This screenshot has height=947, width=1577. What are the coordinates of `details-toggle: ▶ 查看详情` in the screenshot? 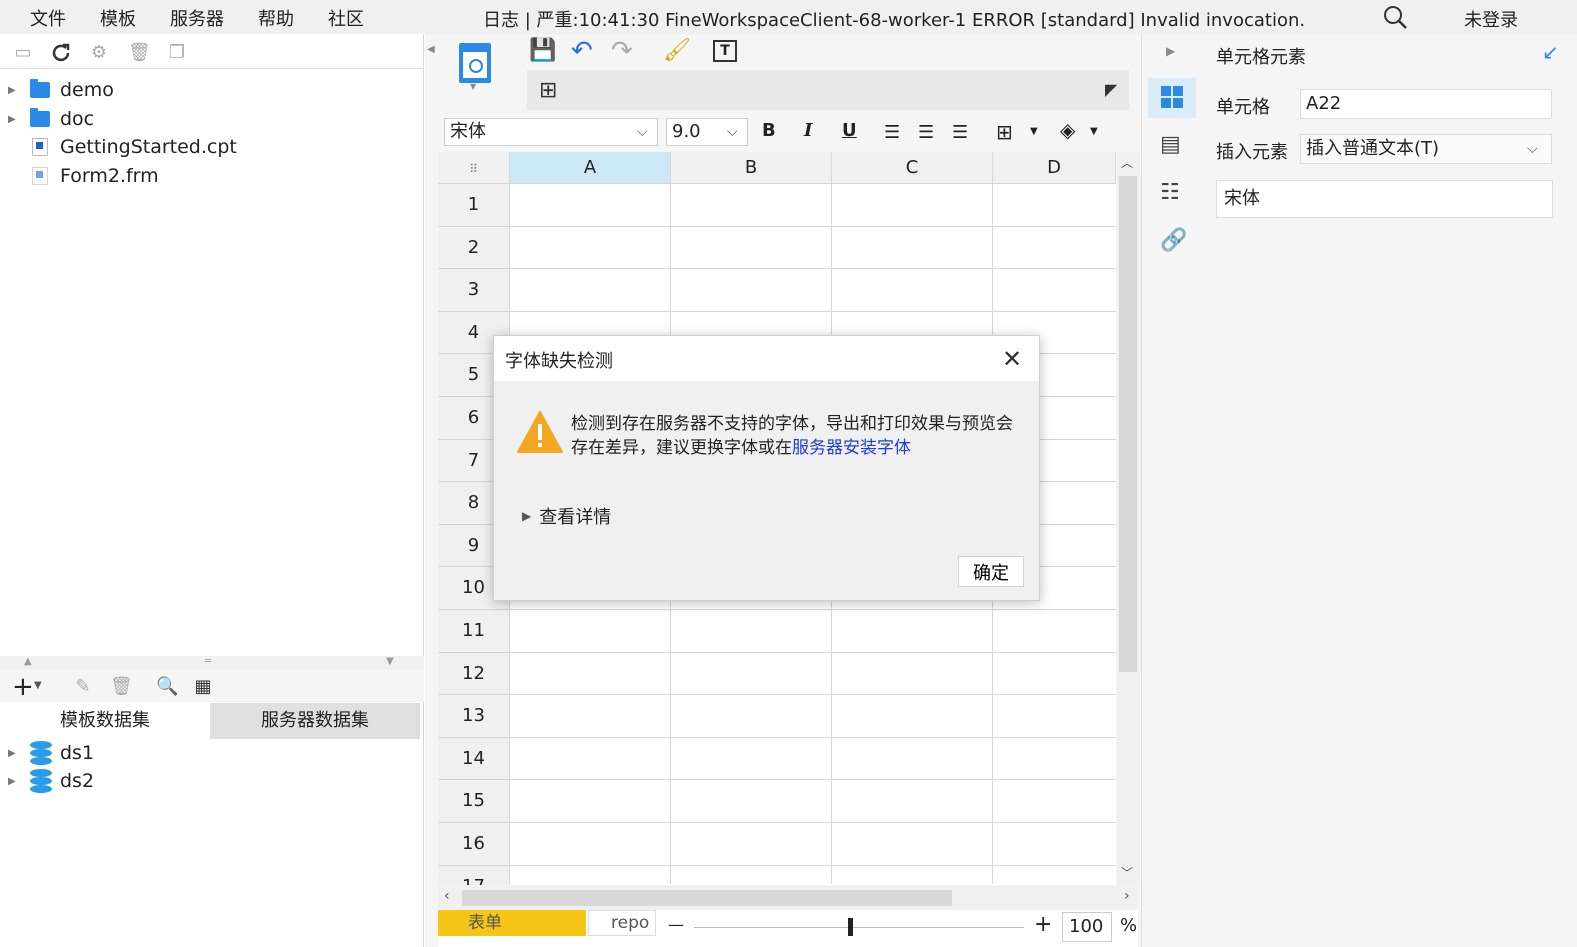 It's located at (566, 516).